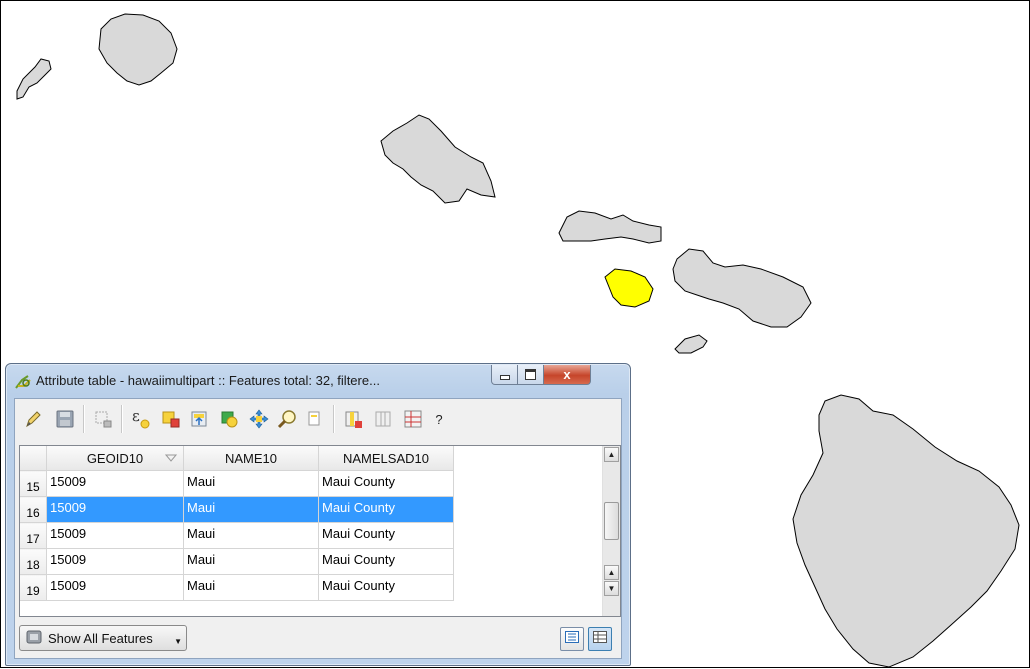 The width and height of the screenshot is (1030, 669). I want to click on column-header-label: NAMELSAD10, so click(386, 458).